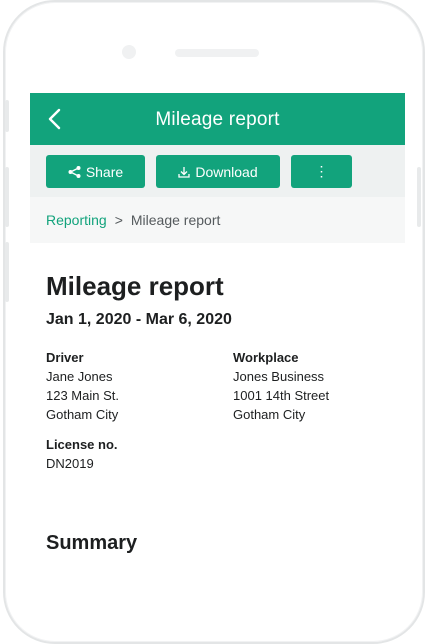 This screenshot has height=644, width=425. Describe the element at coordinates (92, 543) in the screenshot. I see `summary-heading: Summary` at that location.